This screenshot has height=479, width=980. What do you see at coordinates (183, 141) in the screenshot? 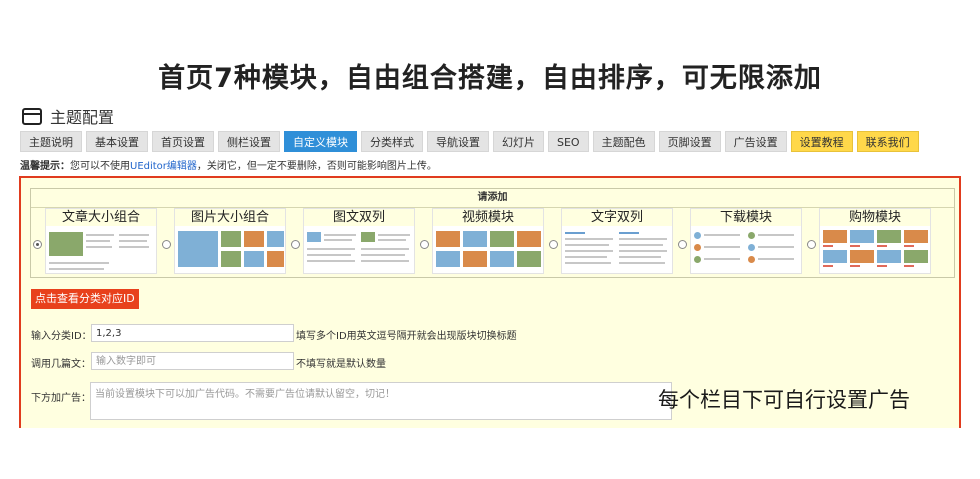
I see `tab-home-settings: 首页设置` at bounding box center [183, 141].